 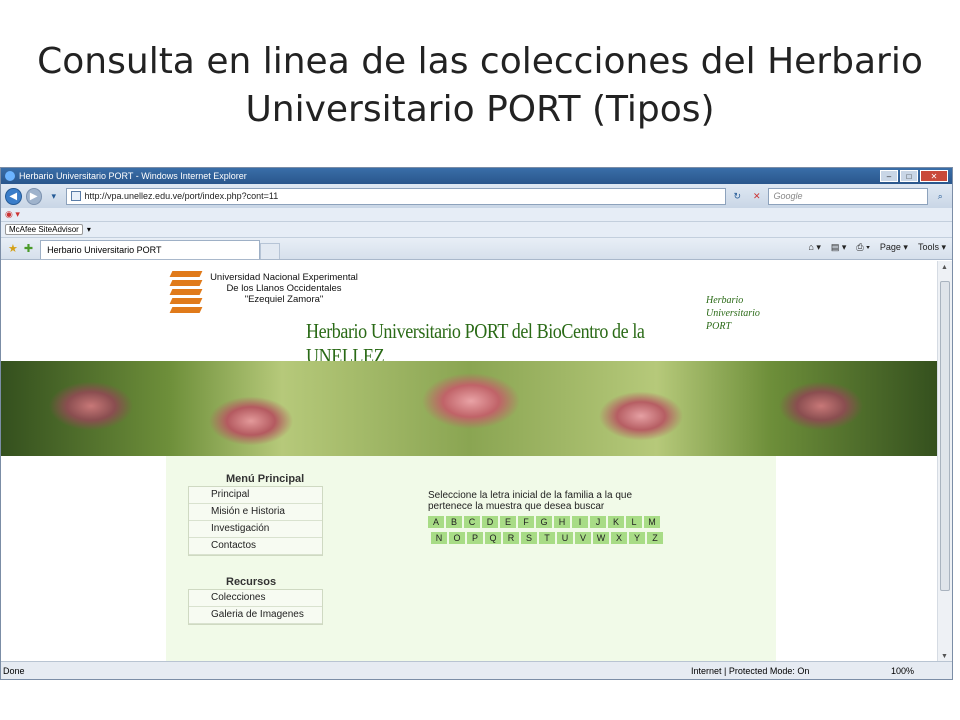 I want to click on search-input: Google, so click(x=848, y=196).